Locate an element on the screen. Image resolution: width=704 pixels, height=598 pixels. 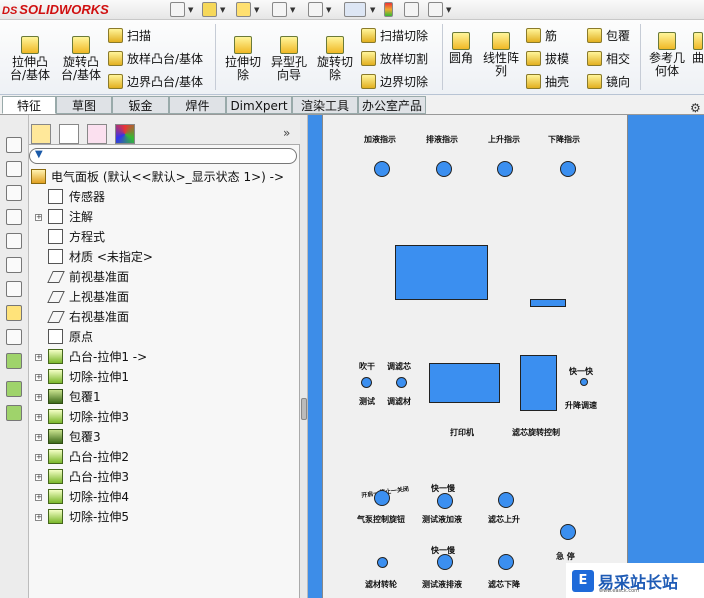
swept-cut-button: 扫描切除 is located at coordinates (394, 35).